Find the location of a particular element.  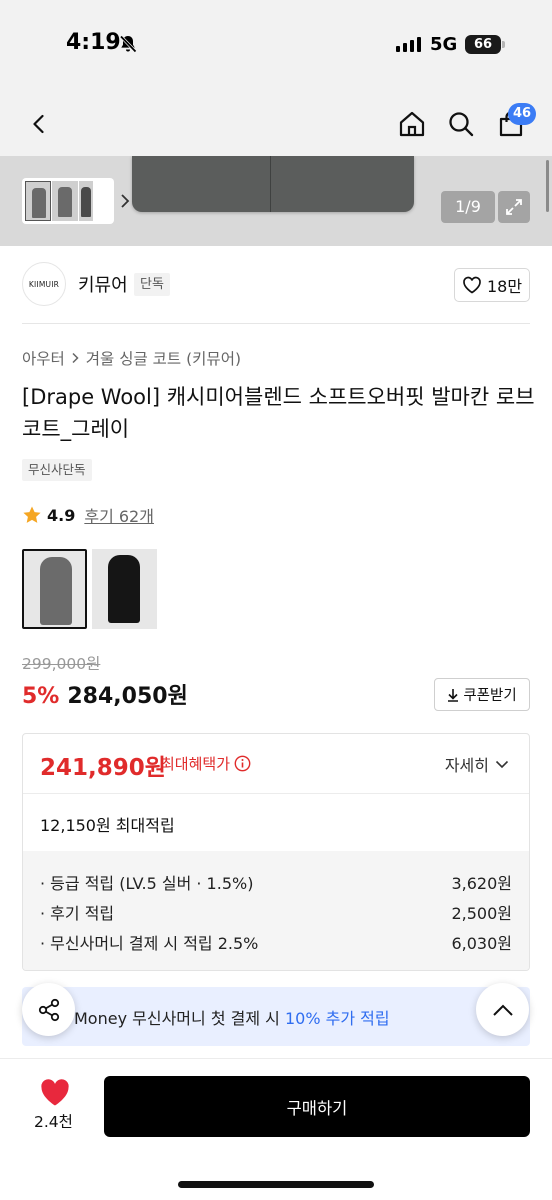

points-value: 6,030원 is located at coordinates (481, 943).